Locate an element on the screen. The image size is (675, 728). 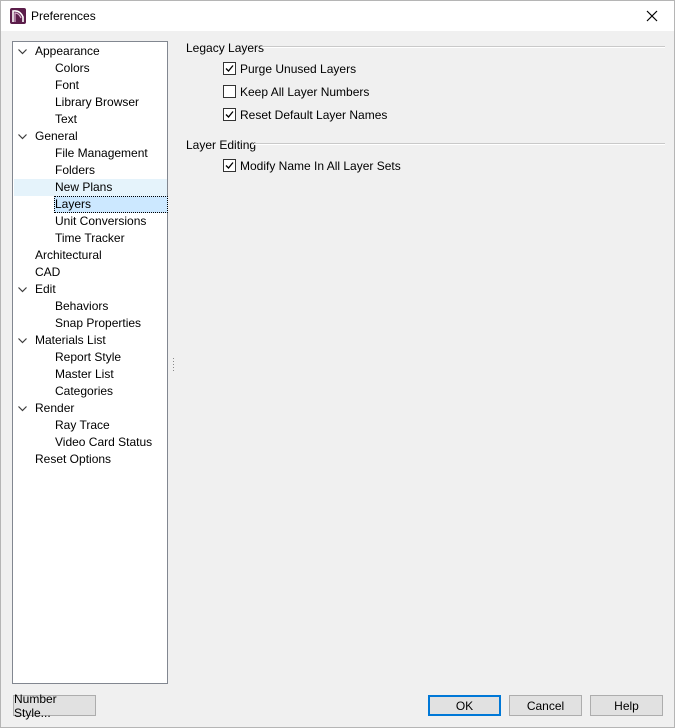
tree-item-font: Font is located at coordinates (90, 85).